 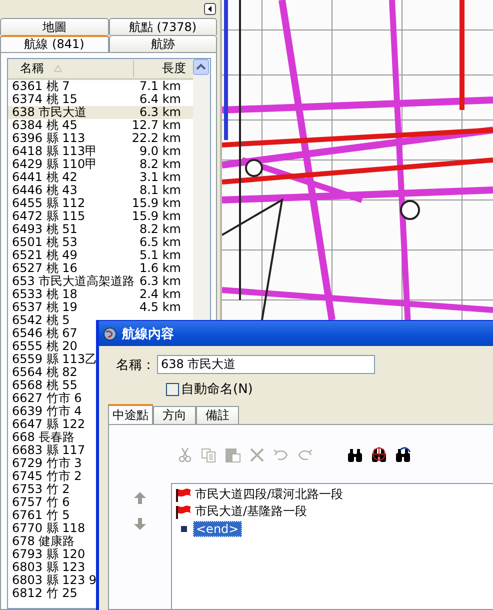 I want to click on route-name: 6812 竹 25, so click(x=45, y=593).